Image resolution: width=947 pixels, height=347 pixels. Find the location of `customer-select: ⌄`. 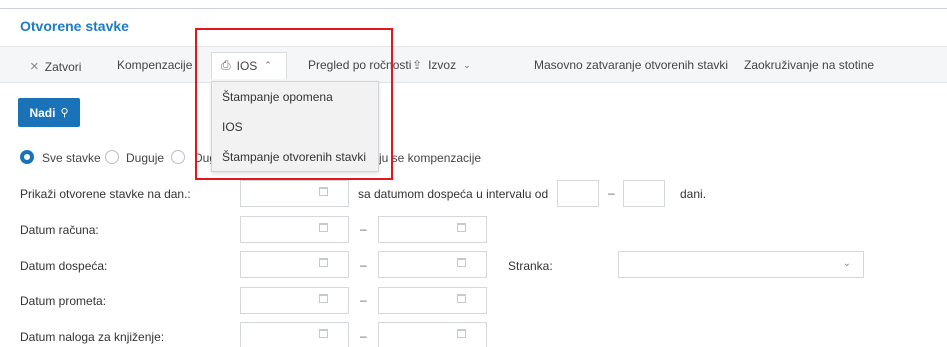

customer-select: ⌄ is located at coordinates (741, 264).